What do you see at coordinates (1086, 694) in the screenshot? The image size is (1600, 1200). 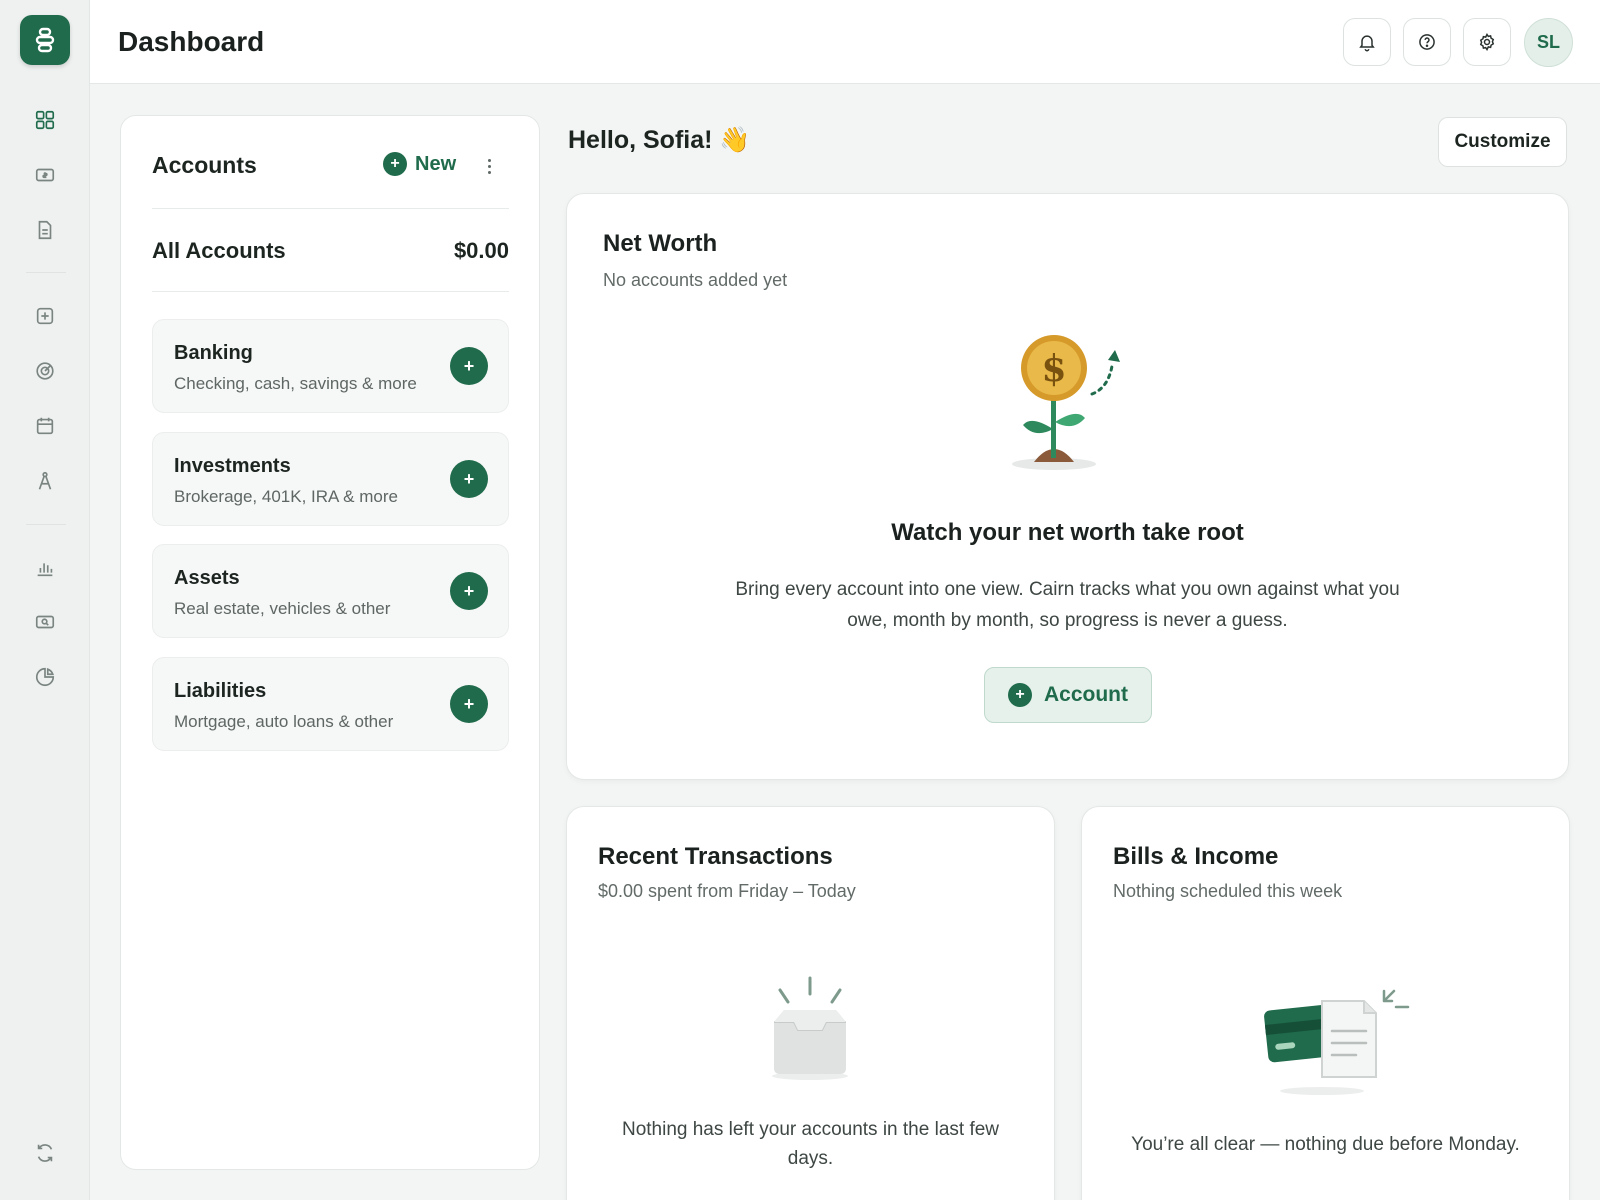 I see `add-account-label: Account` at bounding box center [1086, 694].